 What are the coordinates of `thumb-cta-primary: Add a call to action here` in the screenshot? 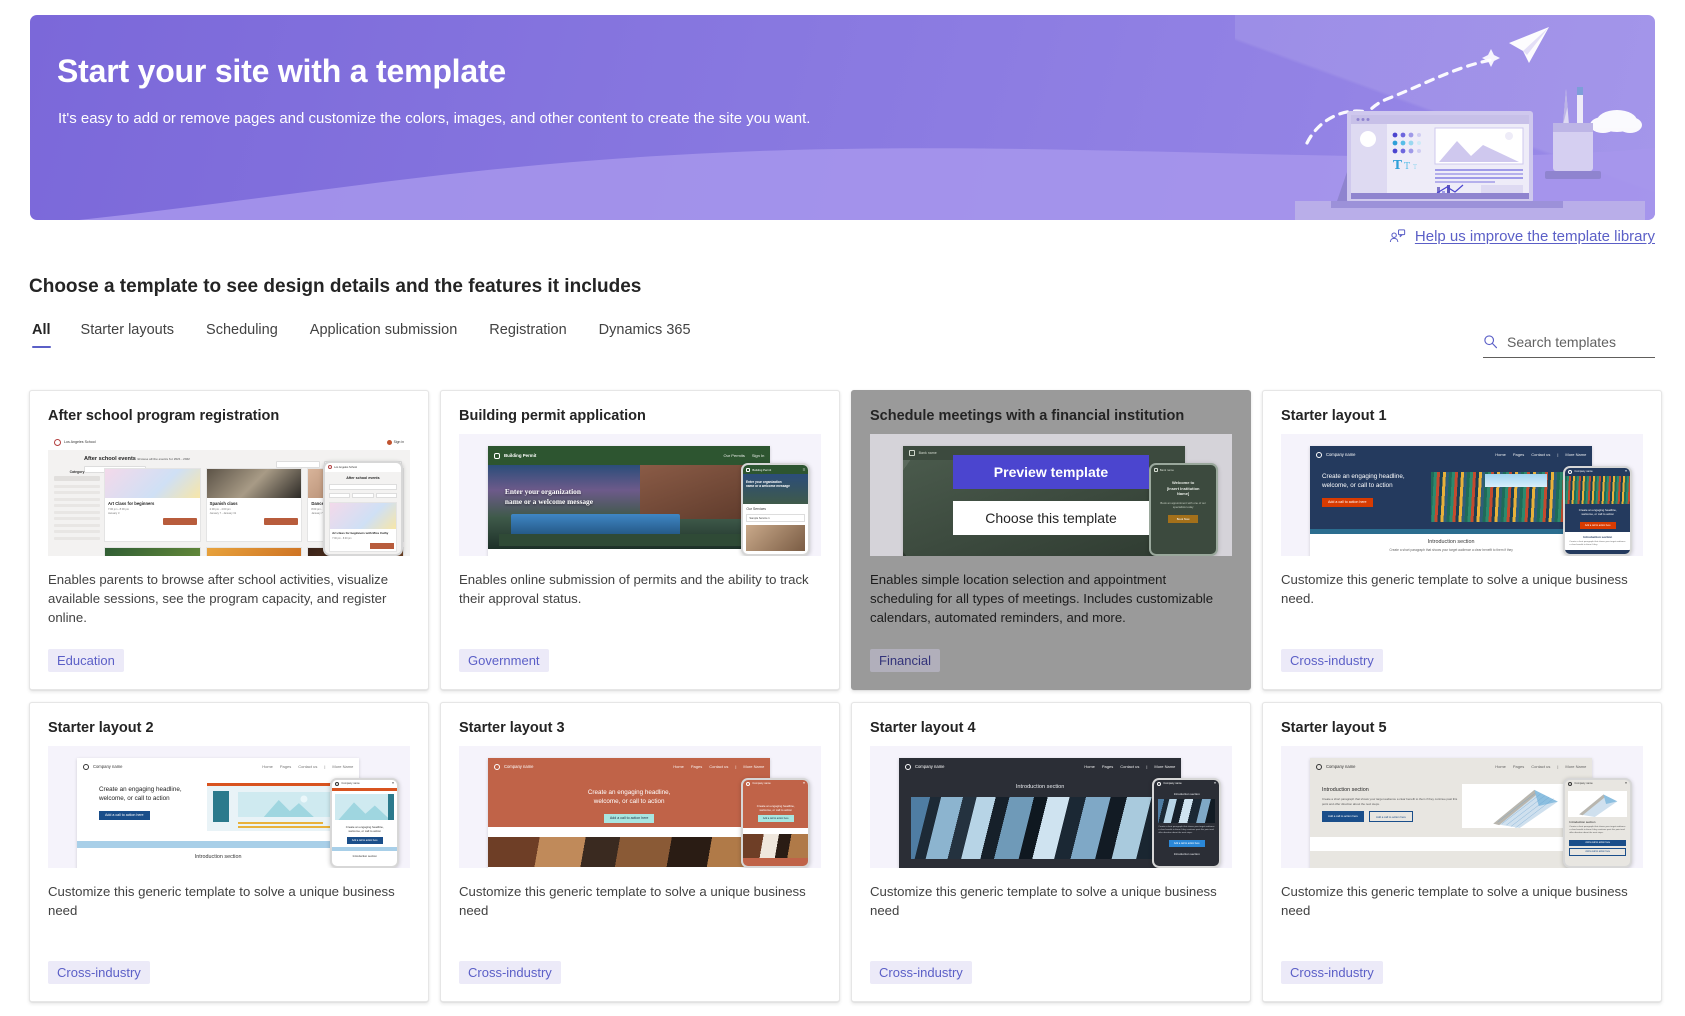 It's located at (1342, 817).